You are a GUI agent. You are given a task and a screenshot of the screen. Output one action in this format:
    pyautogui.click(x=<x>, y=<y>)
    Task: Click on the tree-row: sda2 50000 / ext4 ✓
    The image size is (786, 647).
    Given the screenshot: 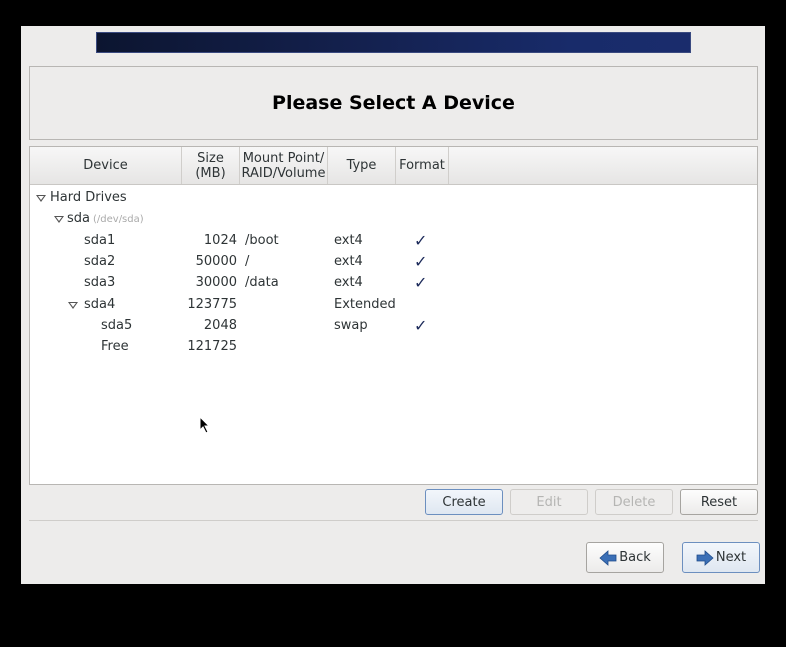 What is the action you would take?
    pyautogui.click(x=393, y=262)
    